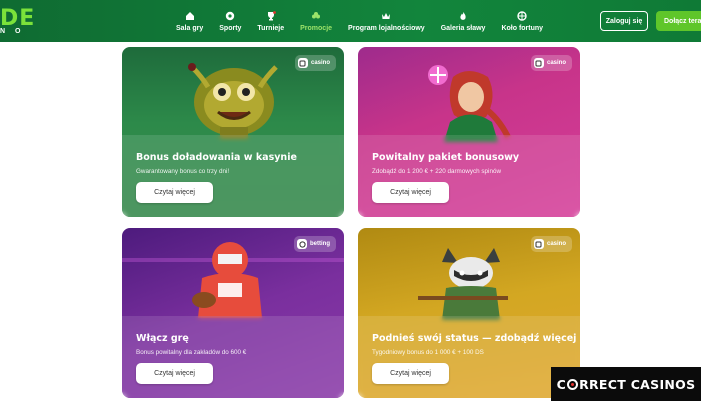 The width and height of the screenshot is (701, 404). I want to click on nav-item-promocje: Promocje, so click(316, 21).